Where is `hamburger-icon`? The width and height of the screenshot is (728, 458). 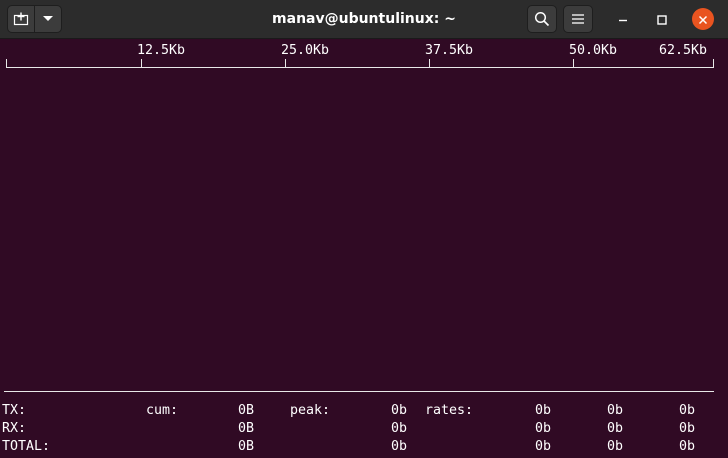 hamburger-icon is located at coordinates (578, 19).